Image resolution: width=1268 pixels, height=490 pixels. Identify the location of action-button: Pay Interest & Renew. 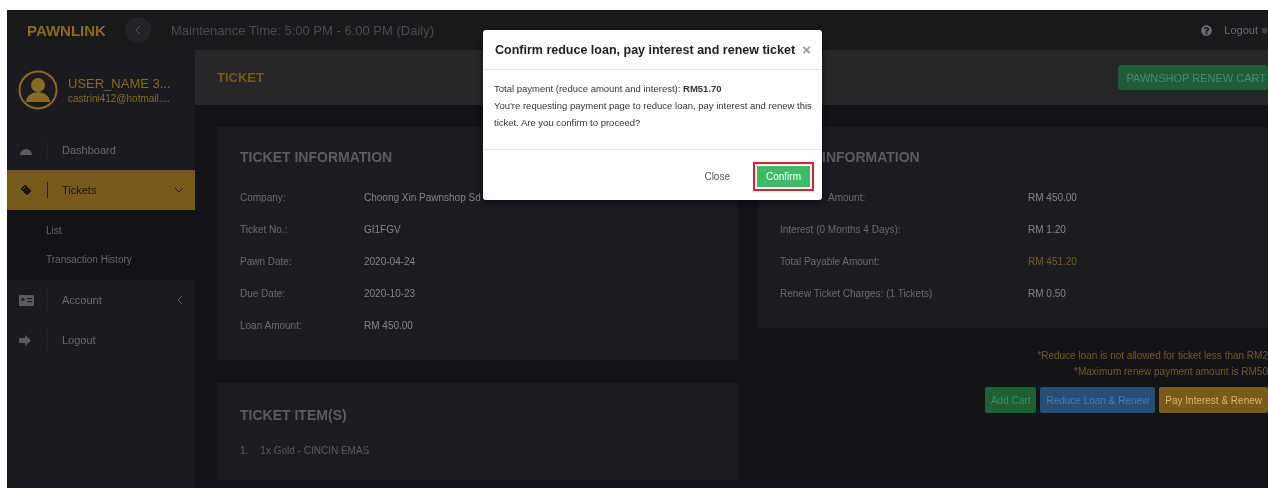
(1213, 400).